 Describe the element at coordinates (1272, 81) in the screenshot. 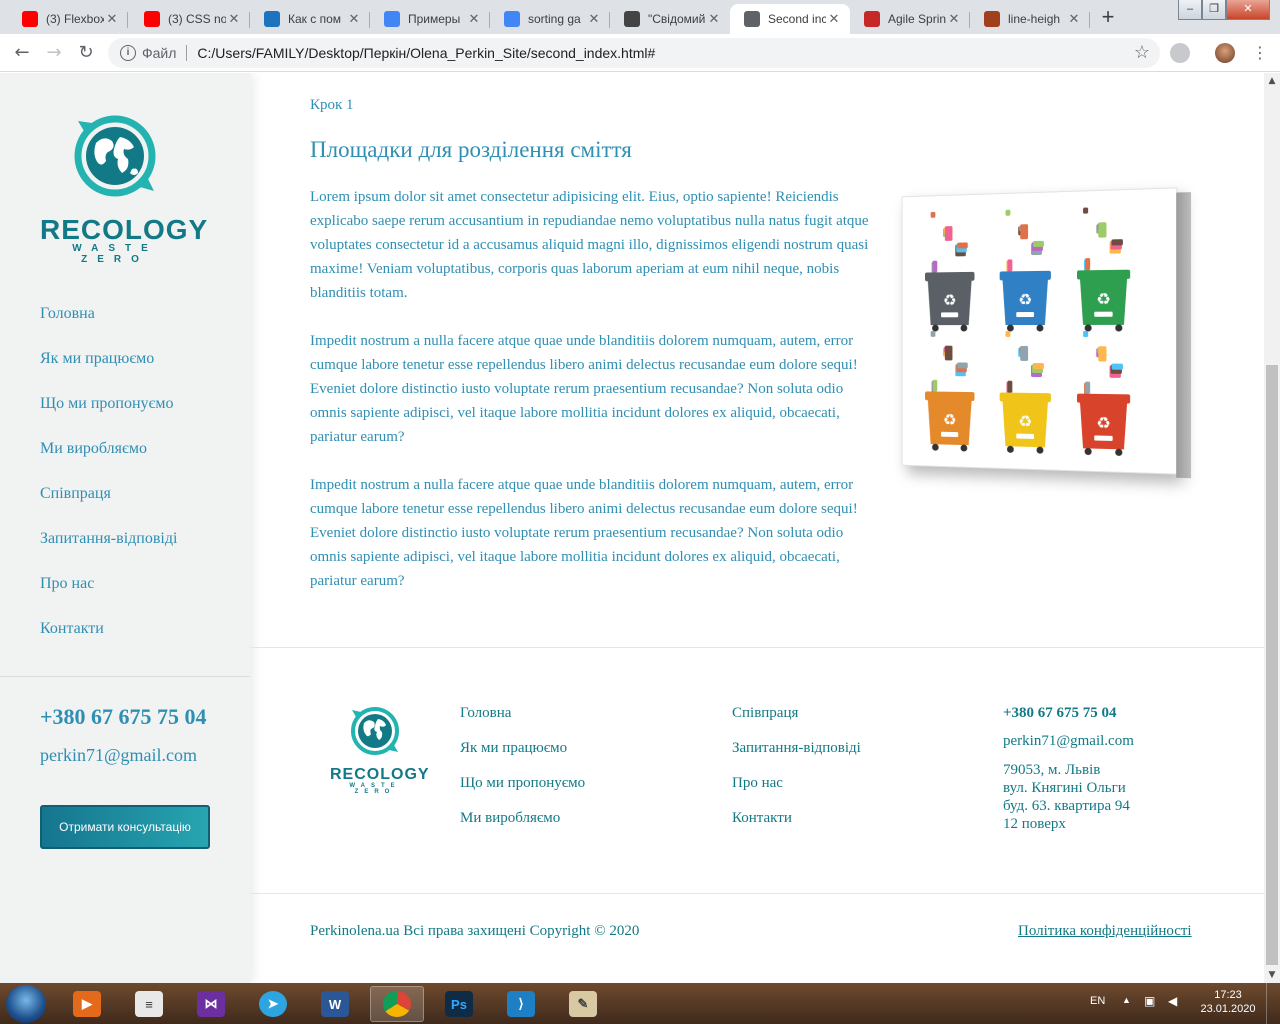

I see `scroll-up-icon: ▲` at that location.